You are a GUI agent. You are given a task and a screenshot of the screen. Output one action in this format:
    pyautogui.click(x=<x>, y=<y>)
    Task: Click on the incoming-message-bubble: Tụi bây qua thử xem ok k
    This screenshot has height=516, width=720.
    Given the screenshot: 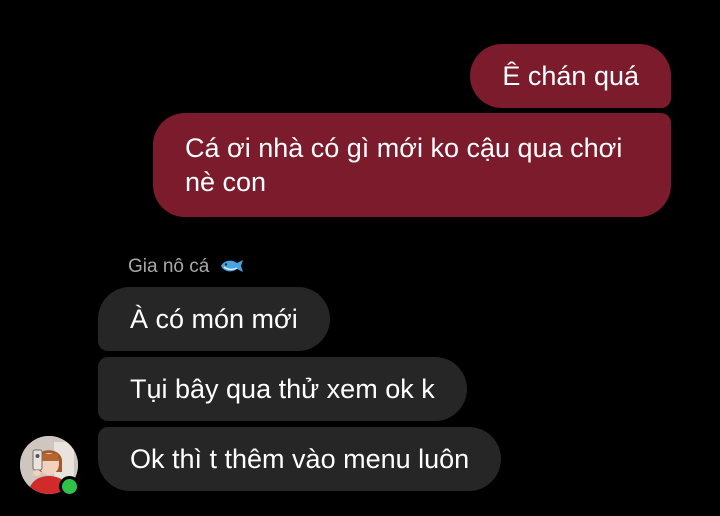 What is the action you would take?
    pyautogui.click(x=282, y=389)
    